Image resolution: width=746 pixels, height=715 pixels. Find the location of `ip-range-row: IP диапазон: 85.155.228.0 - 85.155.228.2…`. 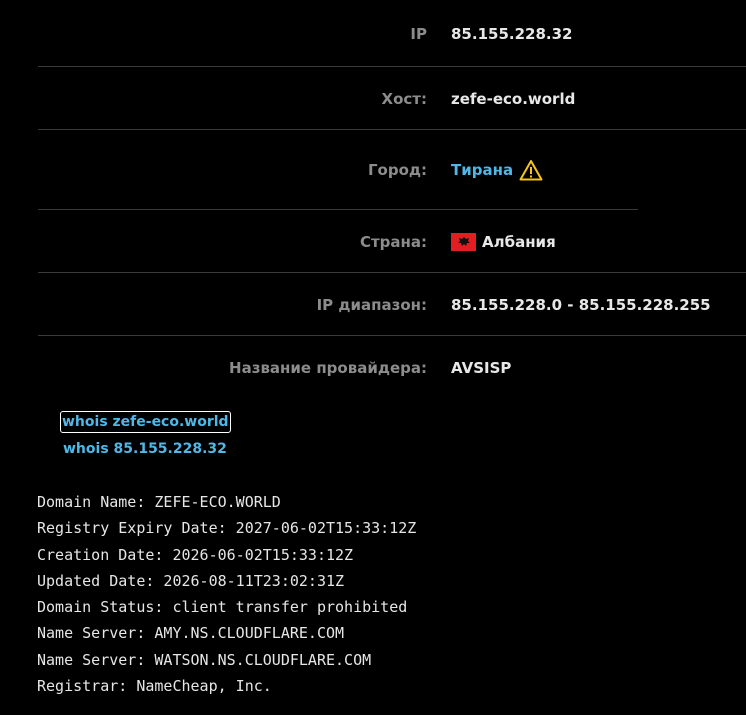

ip-range-row: IP диапазон: 85.155.228.0 - 85.155.228.2… is located at coordinates (392, 304).